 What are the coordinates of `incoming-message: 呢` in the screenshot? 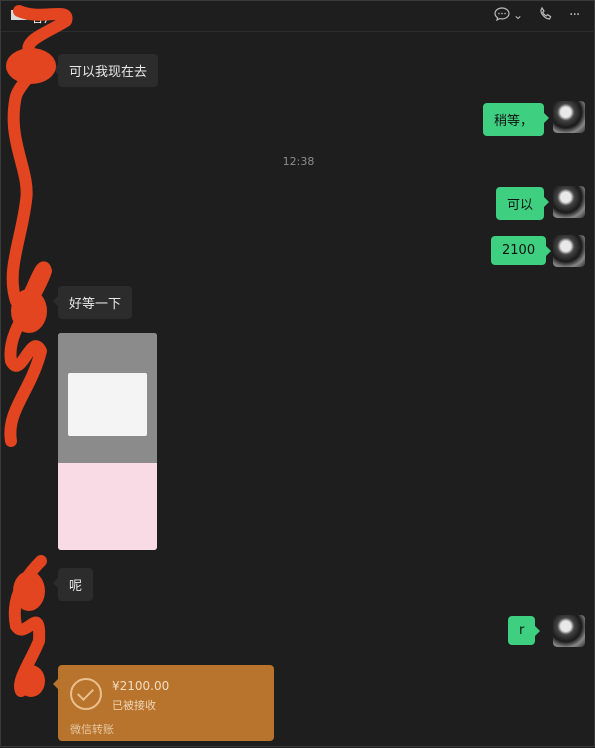 It's located at (73, 584).